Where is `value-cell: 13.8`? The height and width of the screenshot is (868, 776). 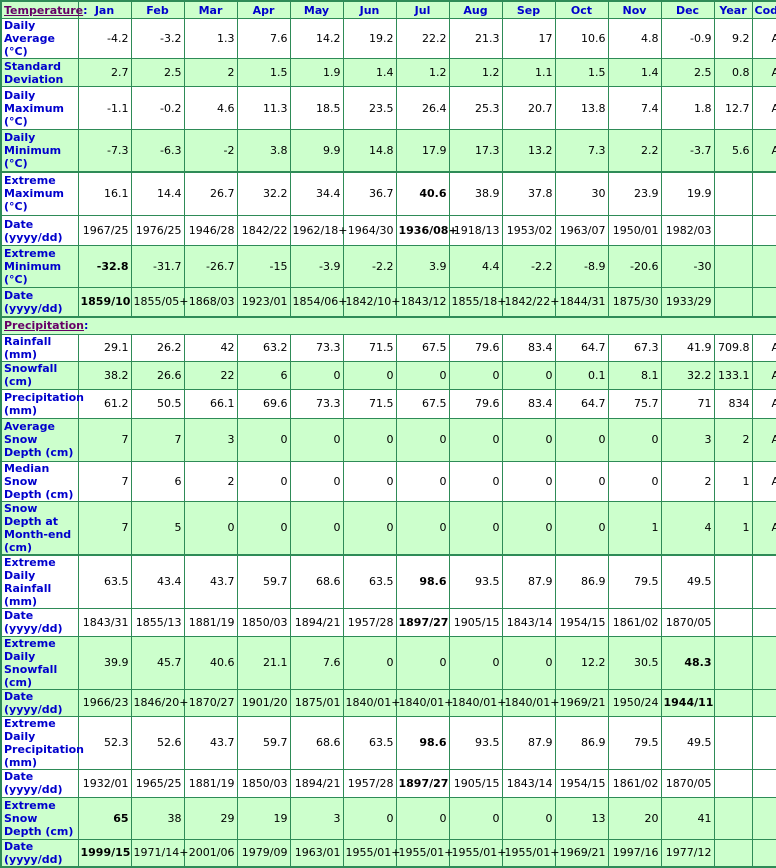 value-cell: 13.8 is located at coordinates (581, 108).